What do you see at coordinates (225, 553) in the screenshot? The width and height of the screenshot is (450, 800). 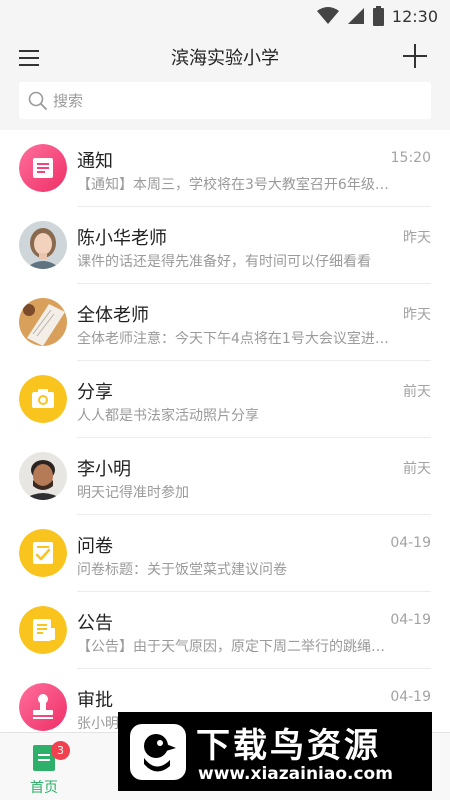 I see `conversation-item-survey: 问卷 04-19 问卷标题：关于饭堂菜式建议问卷` at bounding box center [225, 553].